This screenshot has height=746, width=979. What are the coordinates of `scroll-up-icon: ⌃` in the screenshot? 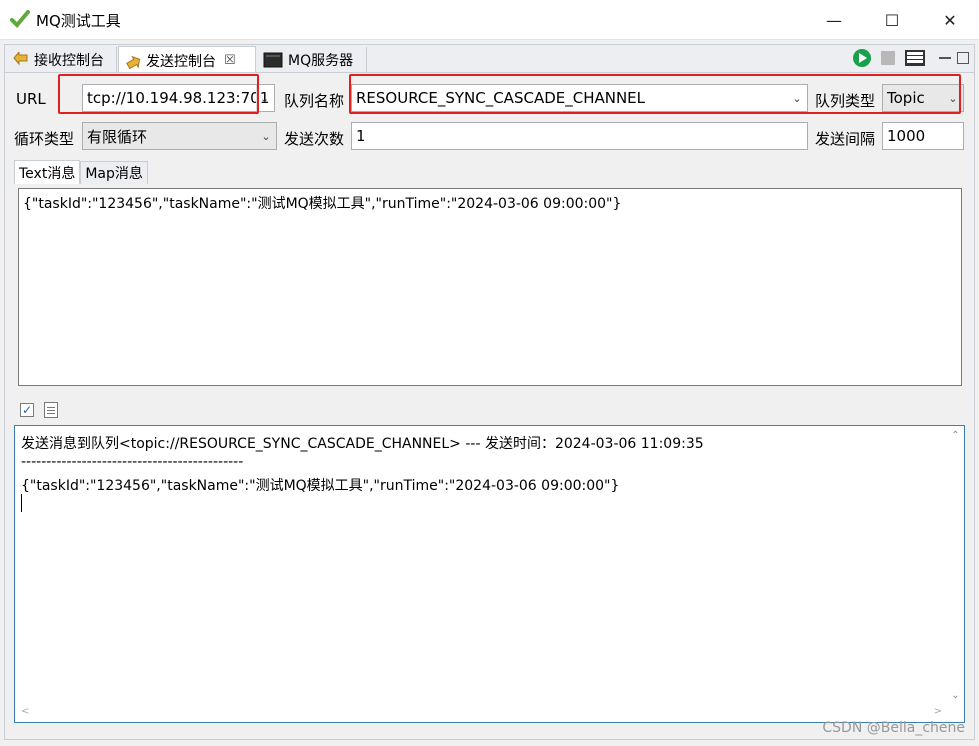 It's located at (955, 435).